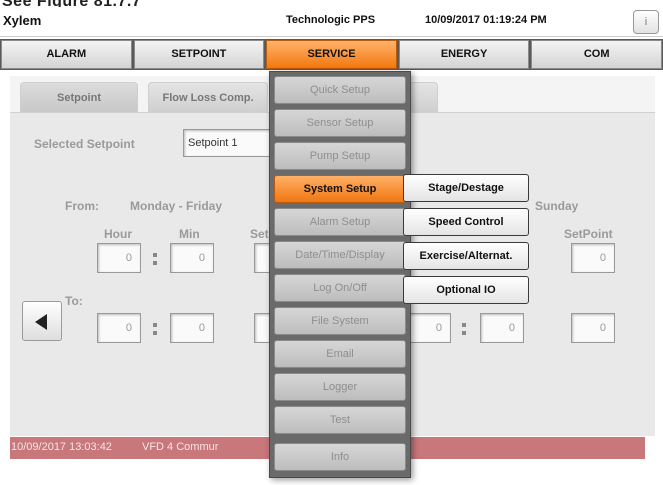 Image resolution: width=663 pixels, height=485 pixels. What do you see at coordinates (464, 54) in the screenshot?
I see `tab-energy: ENERGY` at bounding box center [464, 54].